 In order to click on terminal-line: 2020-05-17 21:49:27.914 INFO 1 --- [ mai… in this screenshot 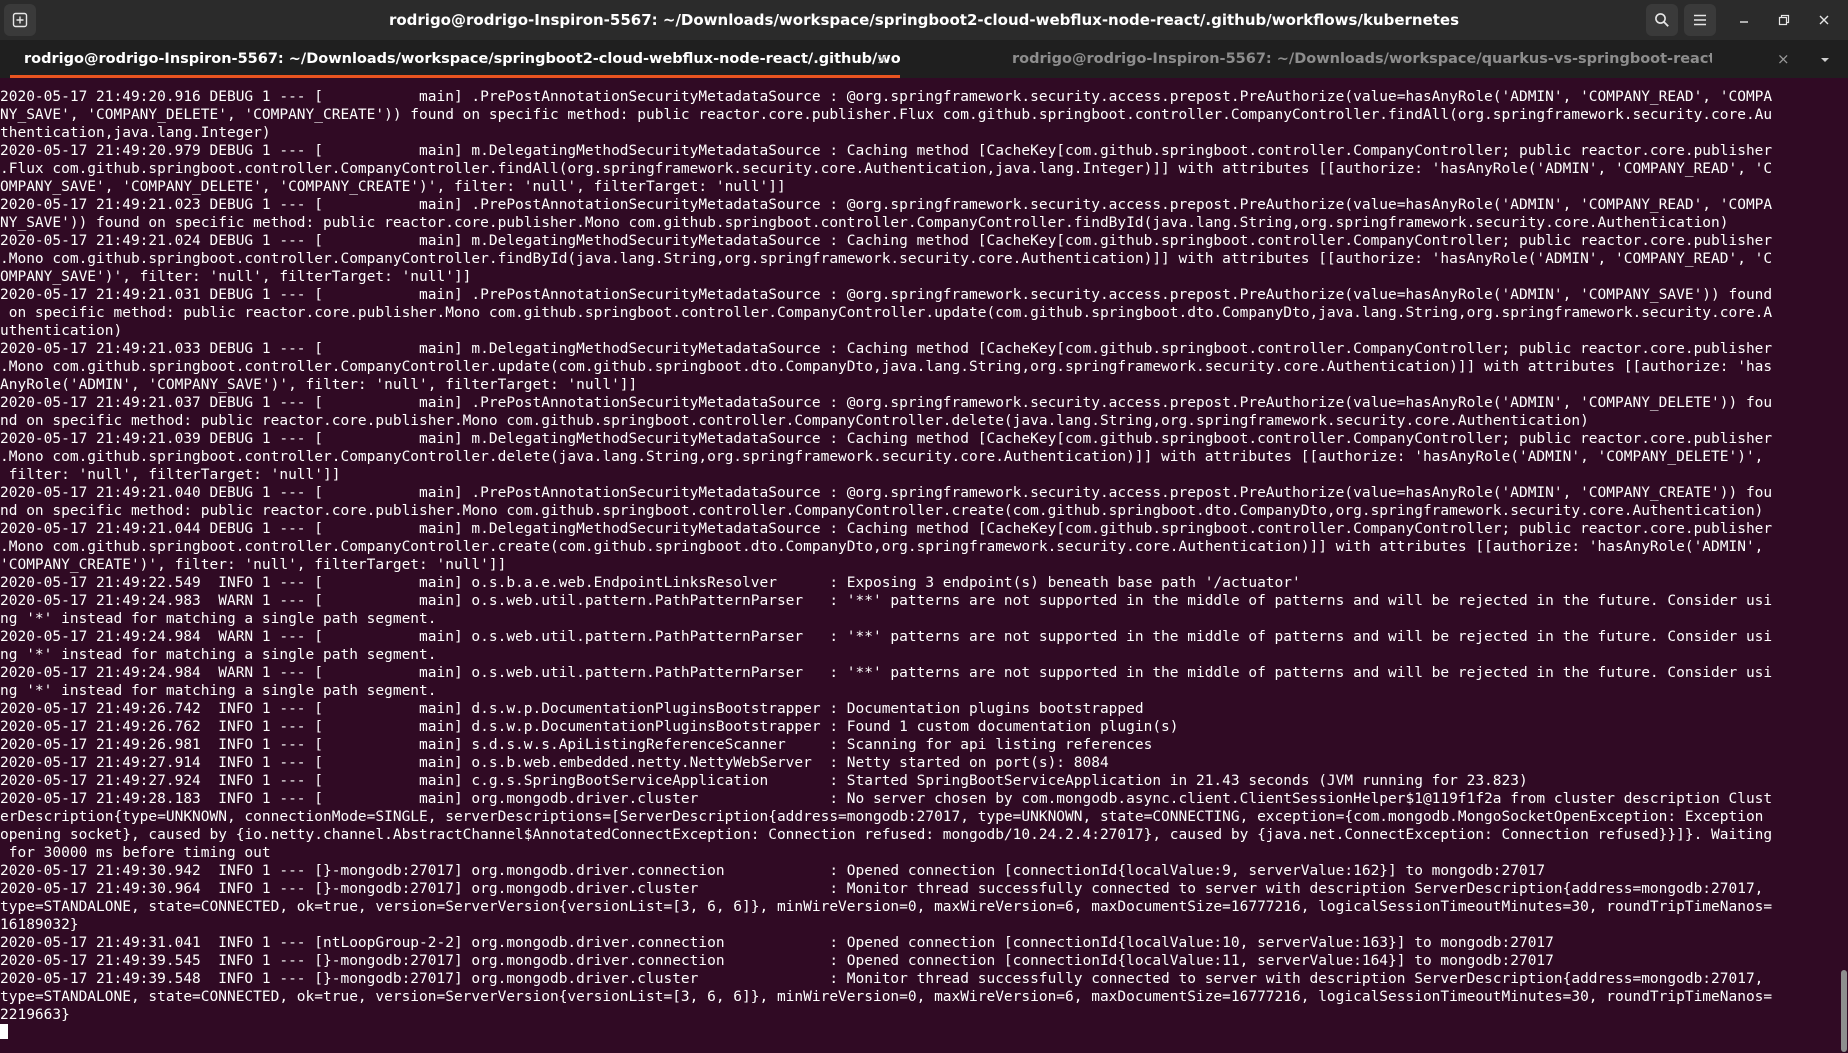, I will do `click(554, 763)`.